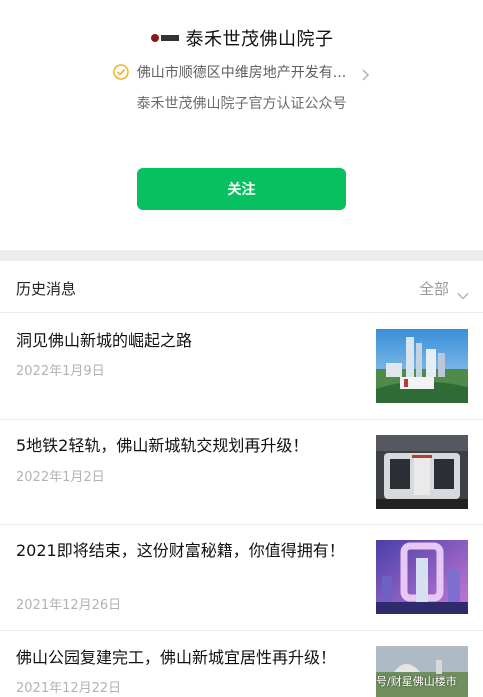  I want to click on article-date: 2022年1月2日, so click(60, 477).